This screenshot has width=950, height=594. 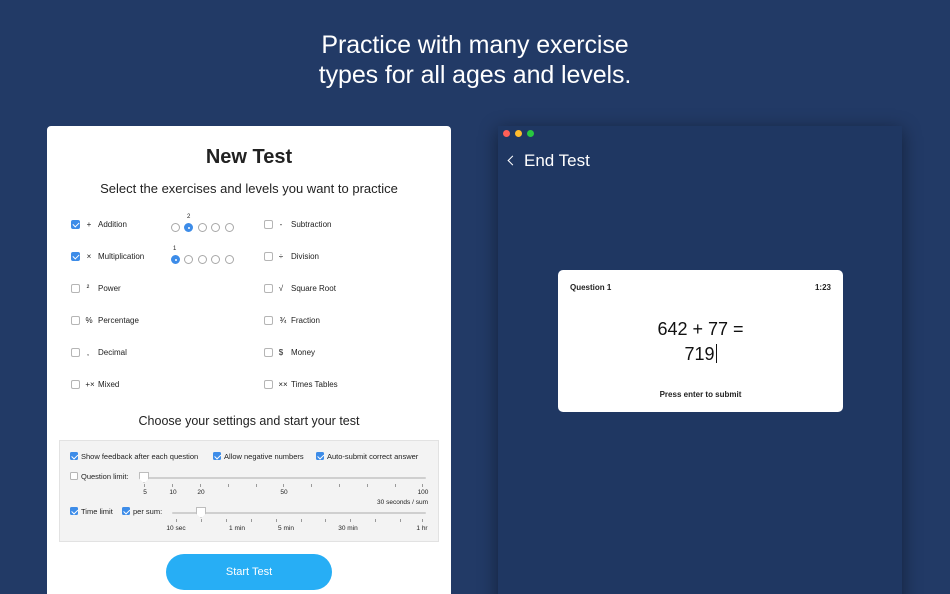 I want to click on time-tick-label: 1 min, so click(x=237, y=528).